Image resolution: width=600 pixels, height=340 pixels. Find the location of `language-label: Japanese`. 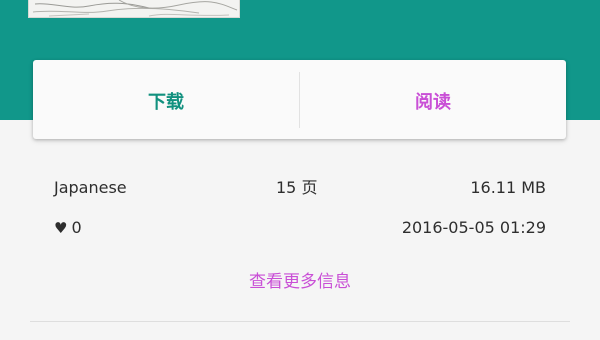

language-label: Japanese is located at coordinates (90, 187).